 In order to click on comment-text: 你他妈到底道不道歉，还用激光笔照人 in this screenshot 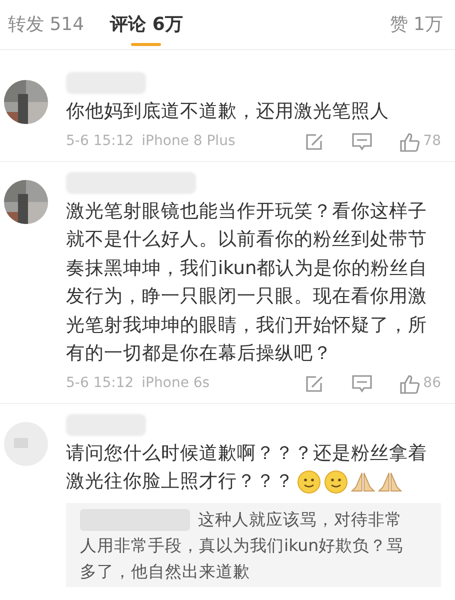, I will do `click(228, 112)`.